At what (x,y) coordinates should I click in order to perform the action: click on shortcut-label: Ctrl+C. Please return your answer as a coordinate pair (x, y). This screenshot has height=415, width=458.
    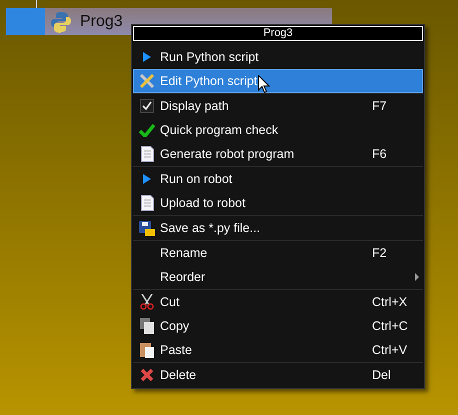
    Looking at the image, I should click on (390, 326).